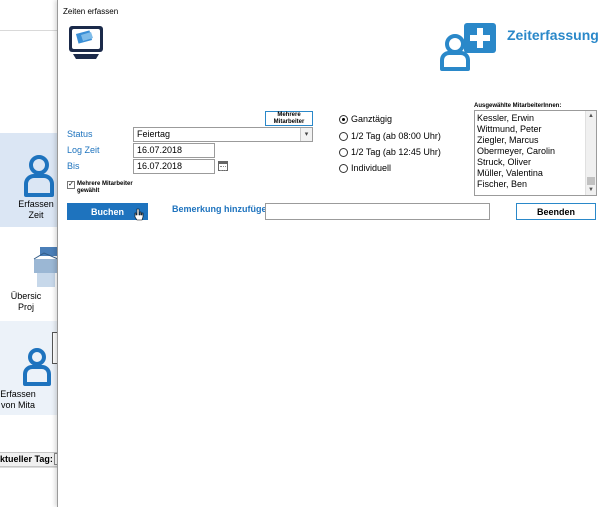 Image resolution: width=601 pixels, height=507 pixels. What do you see at coordinates (154, 134) in the screenshot?
I see `status-select-value: Feiertag` at bounding box center [154, 134].